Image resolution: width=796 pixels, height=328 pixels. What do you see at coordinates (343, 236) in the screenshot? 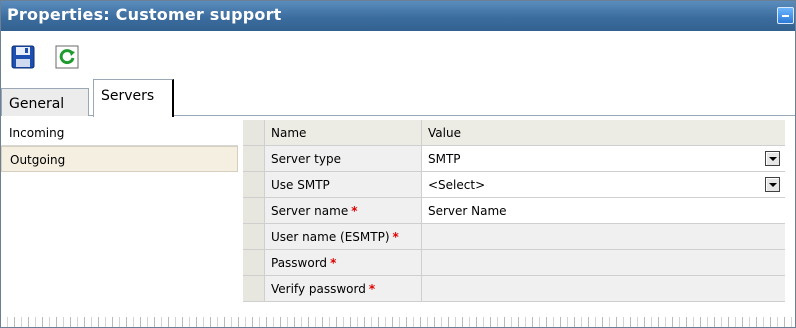
I see `property-label: User name (ESMTP) *` at bounding box center [343, 236].